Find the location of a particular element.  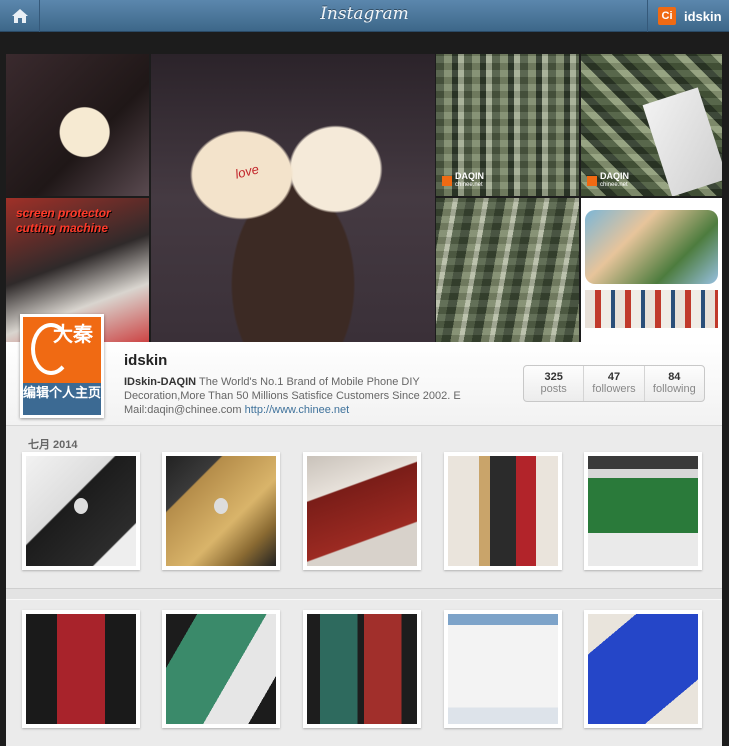

profile-menu-button: Ci idskin is located at coordinates (688, 16).